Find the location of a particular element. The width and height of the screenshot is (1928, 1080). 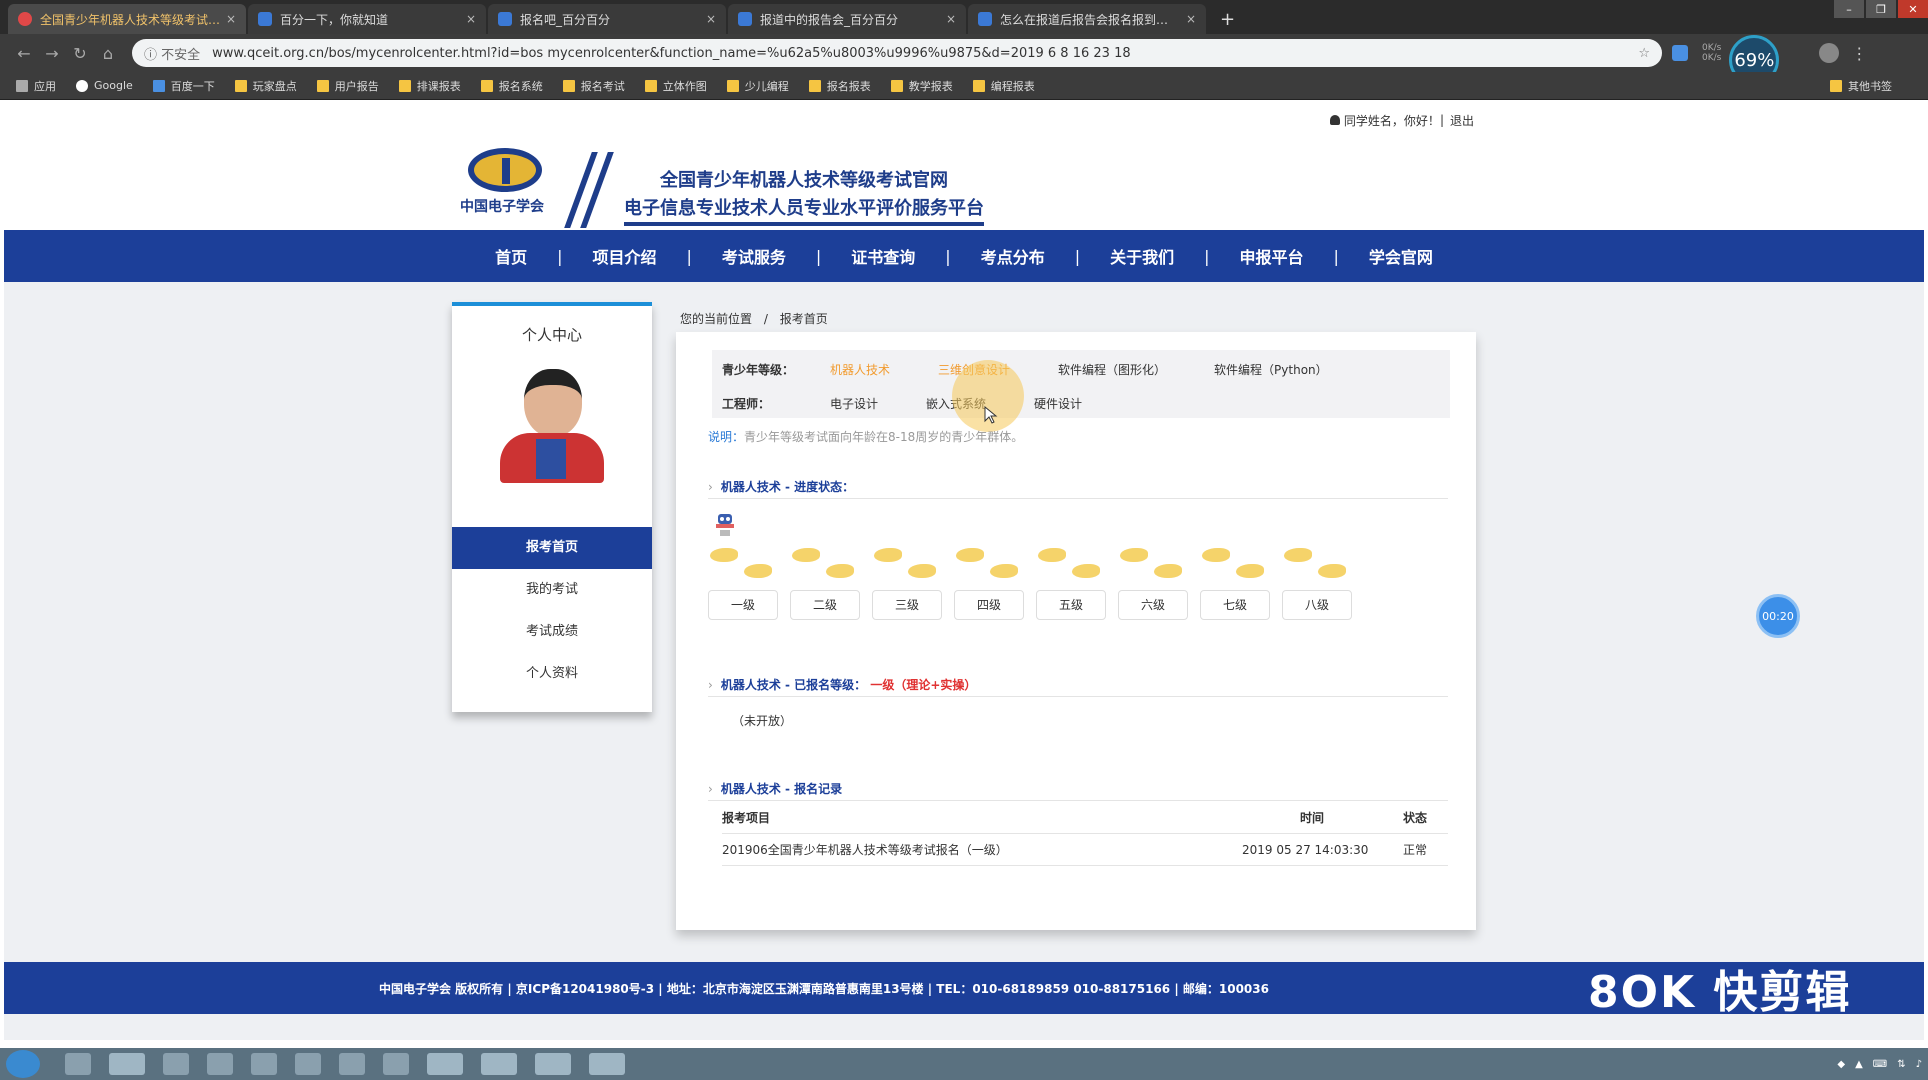

bookmark-item: 教学报表 is located at coordinates (921, 86).